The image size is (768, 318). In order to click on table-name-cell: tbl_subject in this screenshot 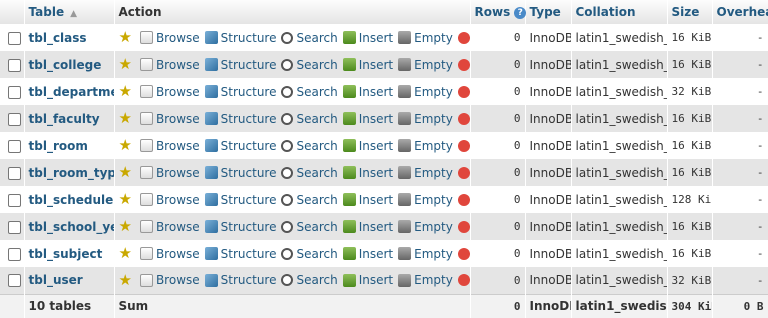, I will do `click(69, 253)`.